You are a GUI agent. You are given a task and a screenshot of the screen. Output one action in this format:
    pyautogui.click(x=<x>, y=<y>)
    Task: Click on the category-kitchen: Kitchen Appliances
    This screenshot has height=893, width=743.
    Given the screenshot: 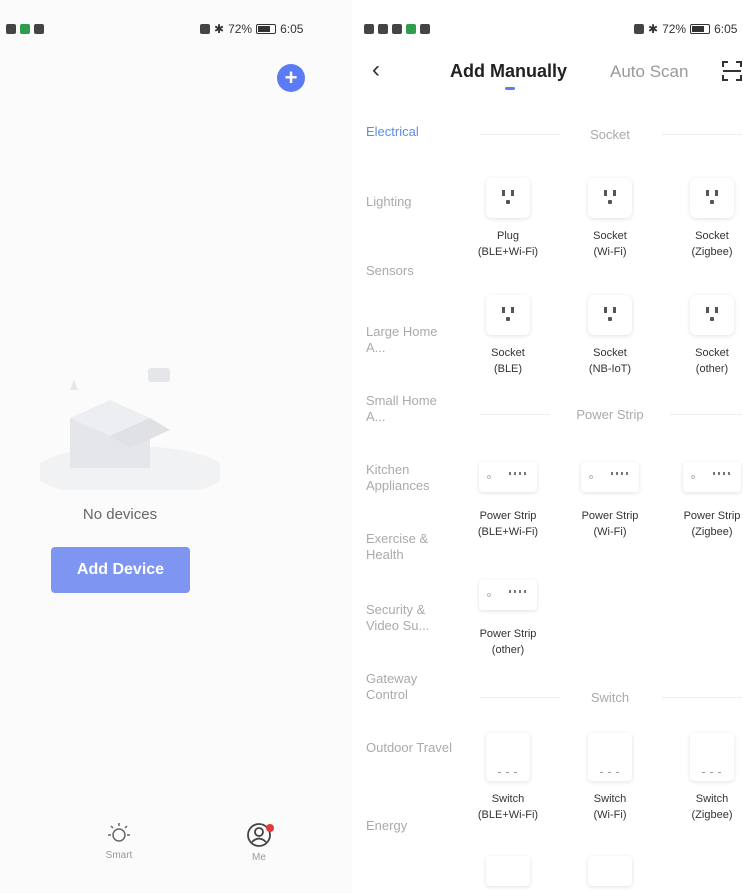 What is the action you would take?
    pyautogui.click(x=411, y=478)
    